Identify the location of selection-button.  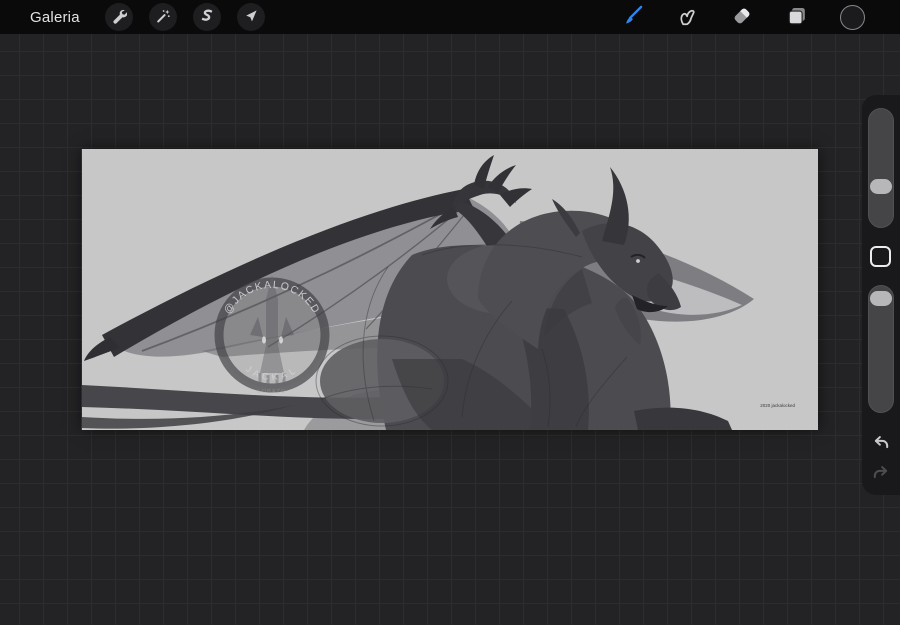
(206, 17).